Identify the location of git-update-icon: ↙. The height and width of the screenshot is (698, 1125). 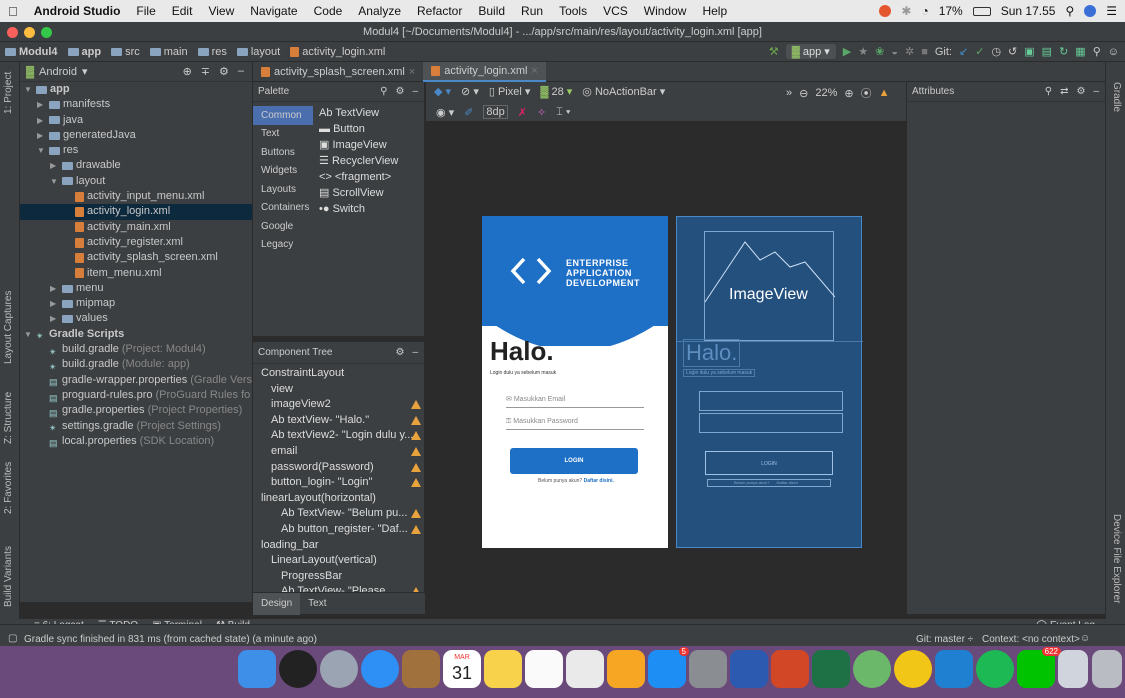
(963, 51).